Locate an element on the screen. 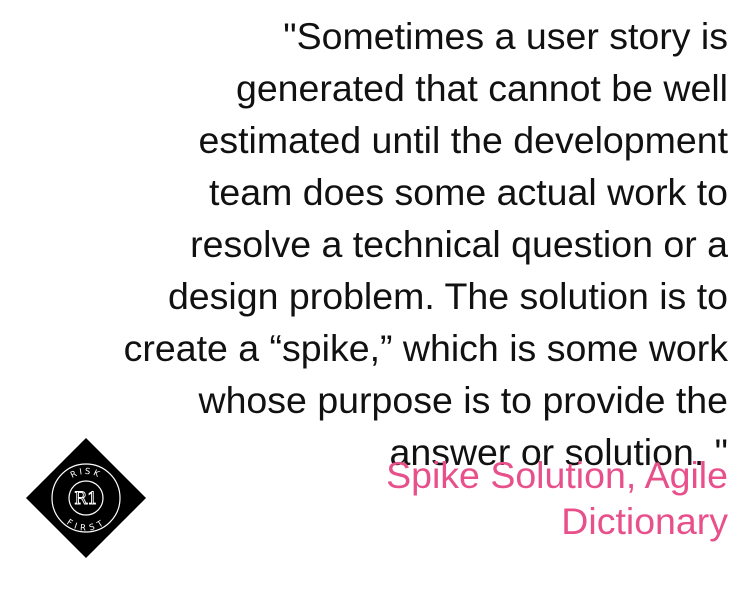 Image resolution: width=752 pixels, height=603 pixels. quote-line: "Sometimes a user story is is located at coordinates (505, 36).